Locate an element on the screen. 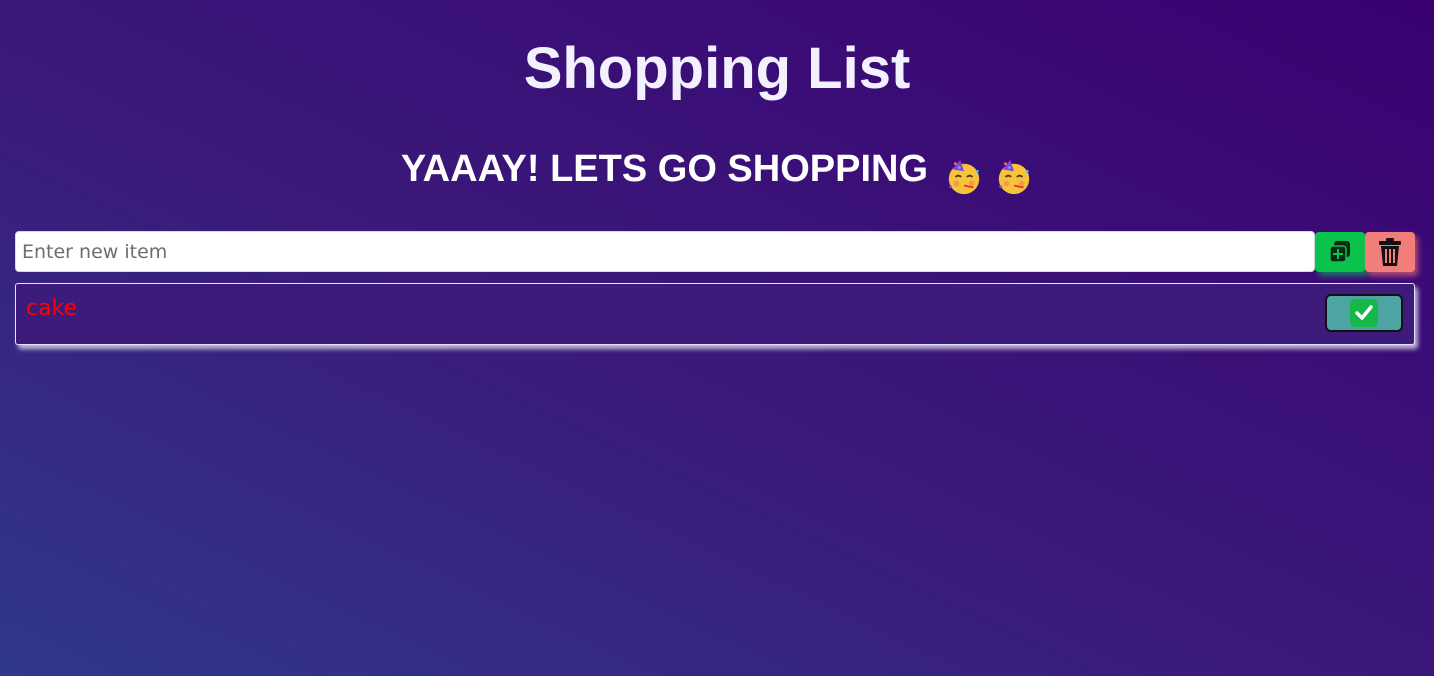 The image size is (1434, 676). new-item-row is located at coordinates (716, 252).